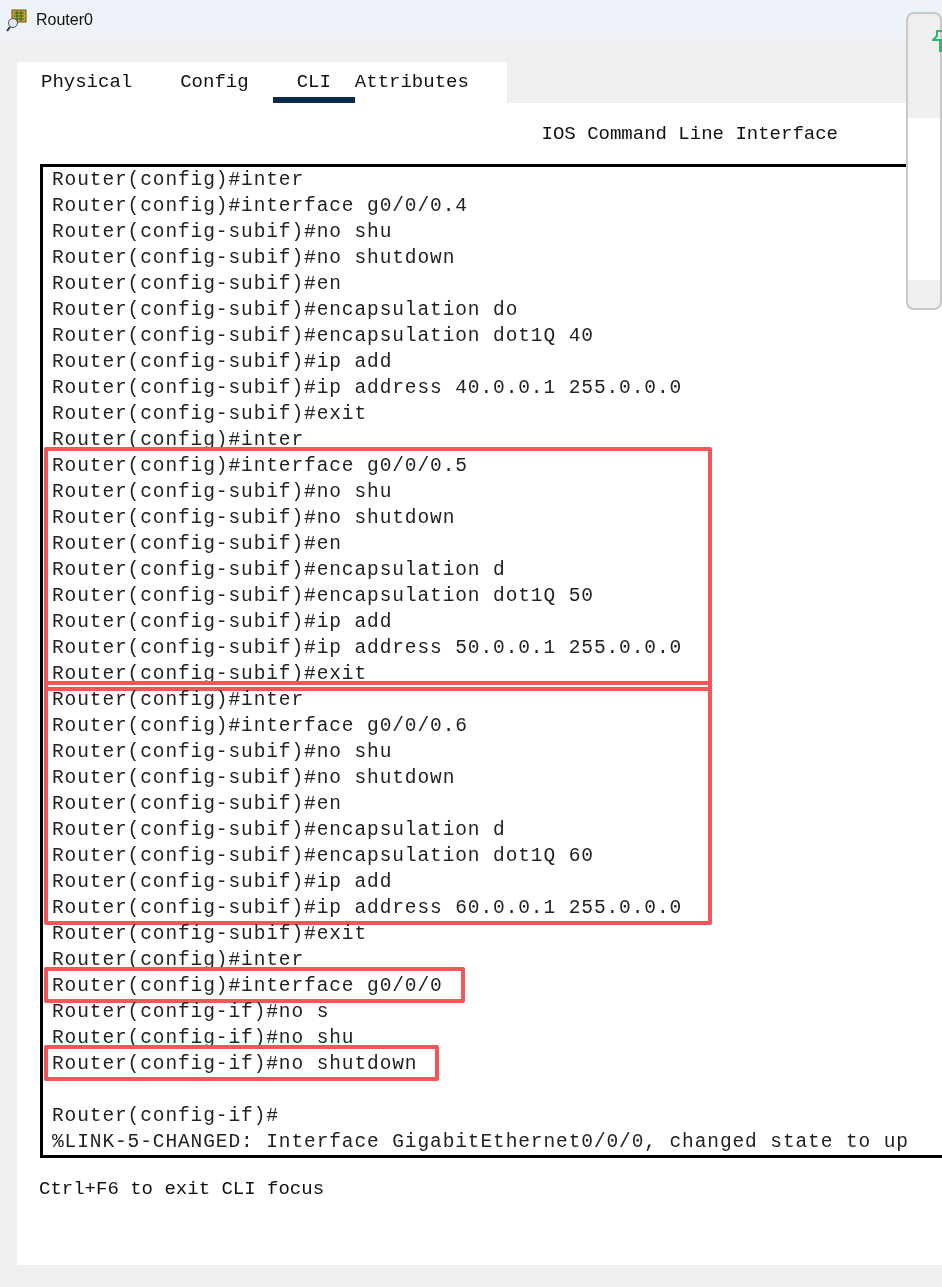 The width and height of the screenshot is (942, 1287). I want to click on console-line: Router(config-subif)#encapsulation do, so click(285, 310).